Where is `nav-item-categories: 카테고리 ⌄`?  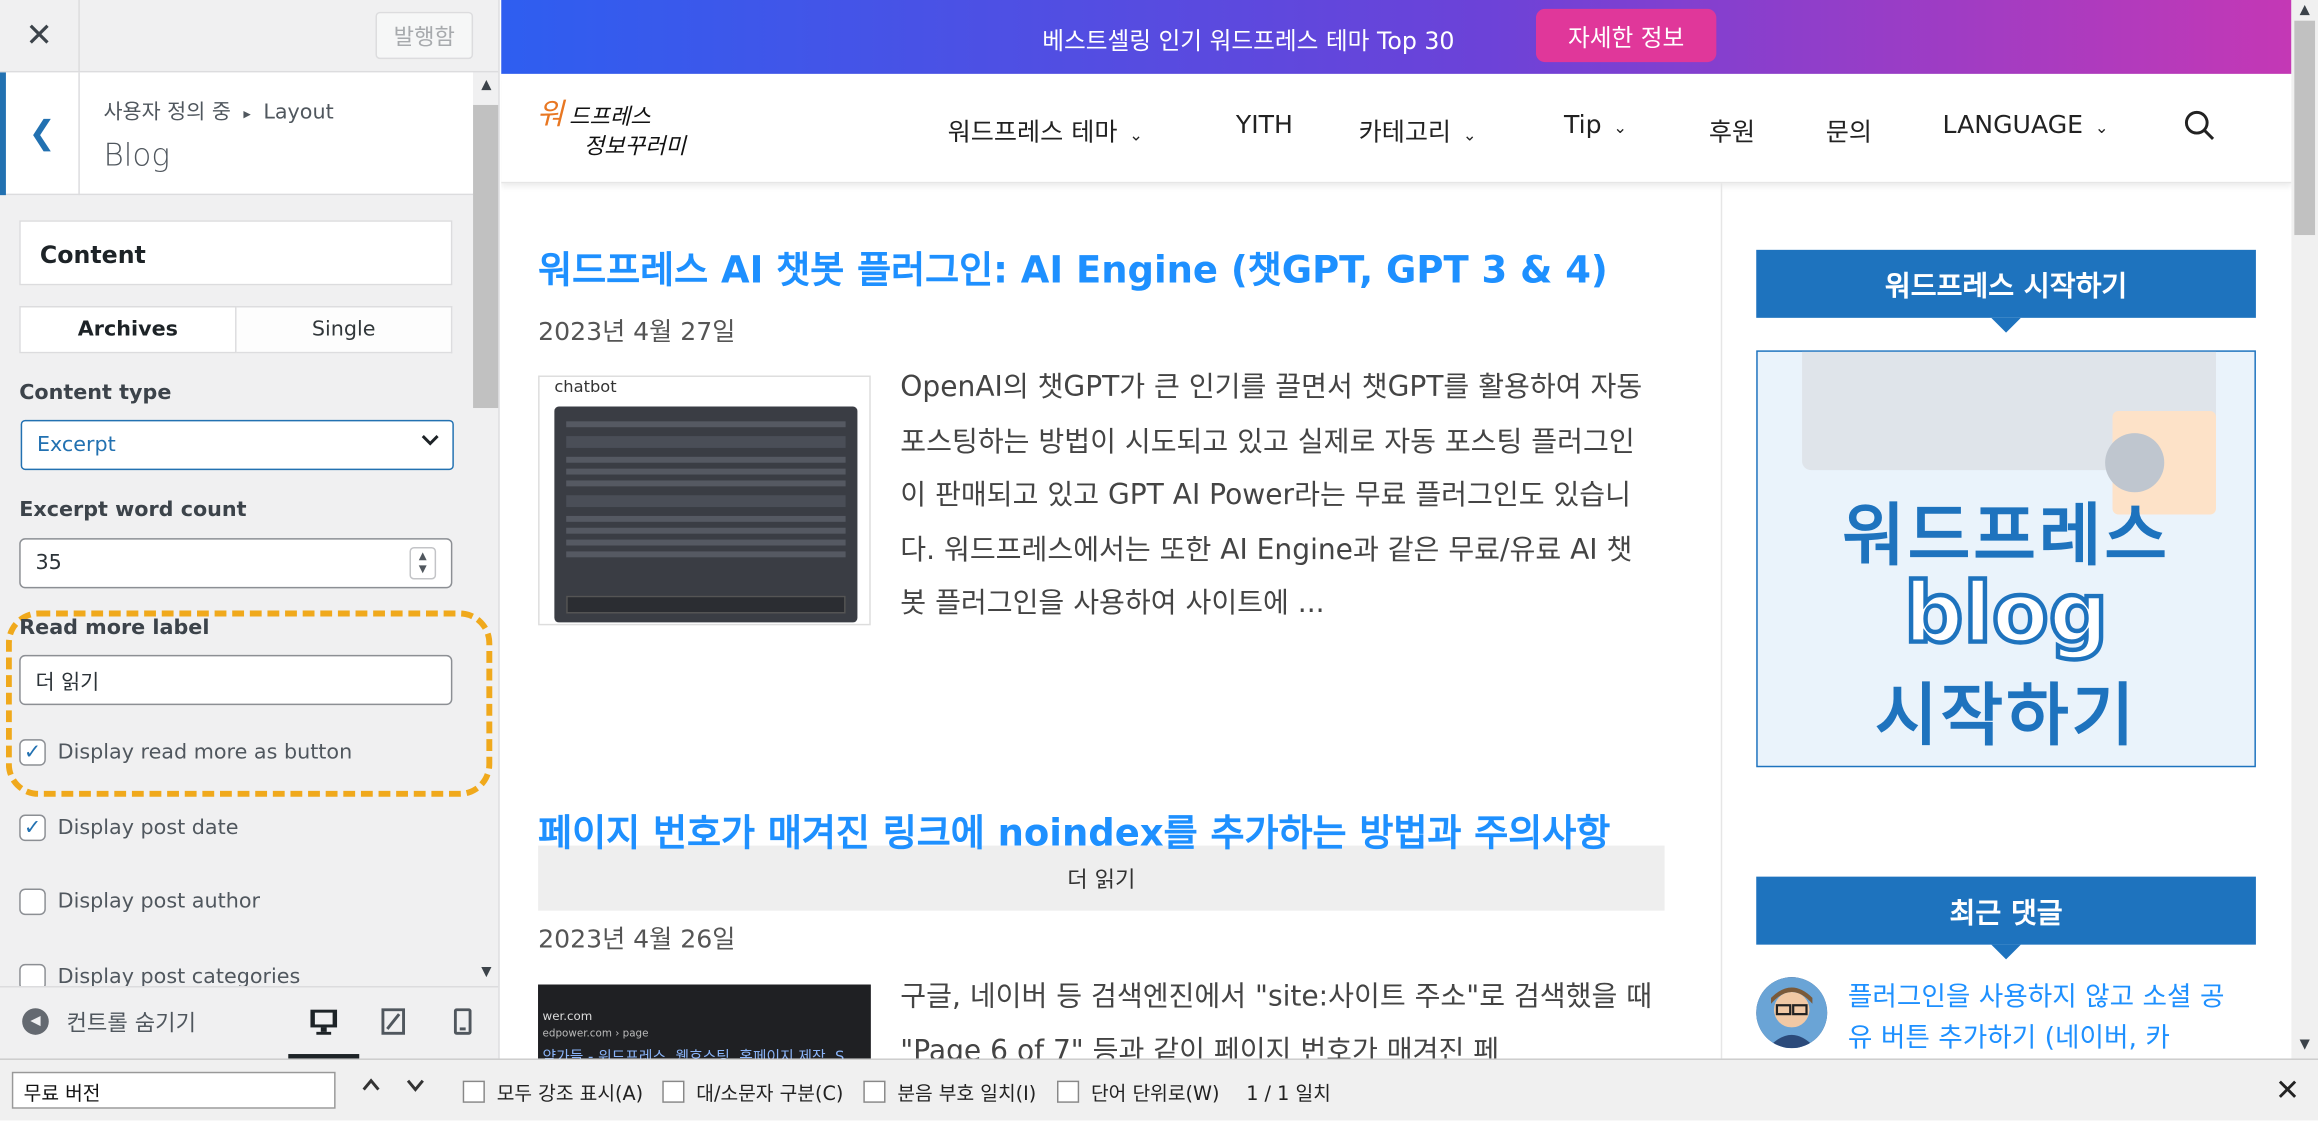 nav-item-categories: 카테고리 ⌄ is located at coordinates (1418, 129).